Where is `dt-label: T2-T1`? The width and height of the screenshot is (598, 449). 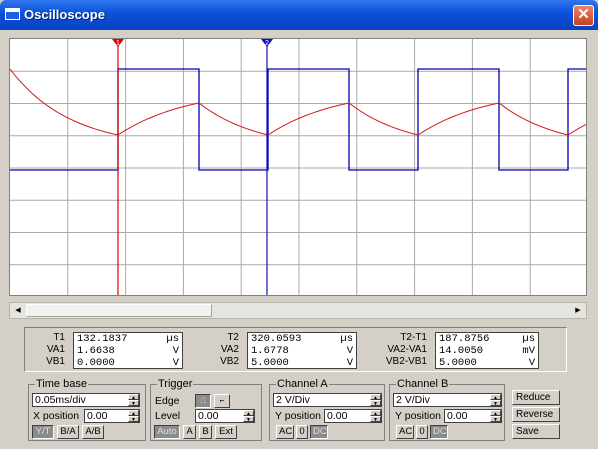 dt-label: T2-T1 is located at coordinates (413, 337).